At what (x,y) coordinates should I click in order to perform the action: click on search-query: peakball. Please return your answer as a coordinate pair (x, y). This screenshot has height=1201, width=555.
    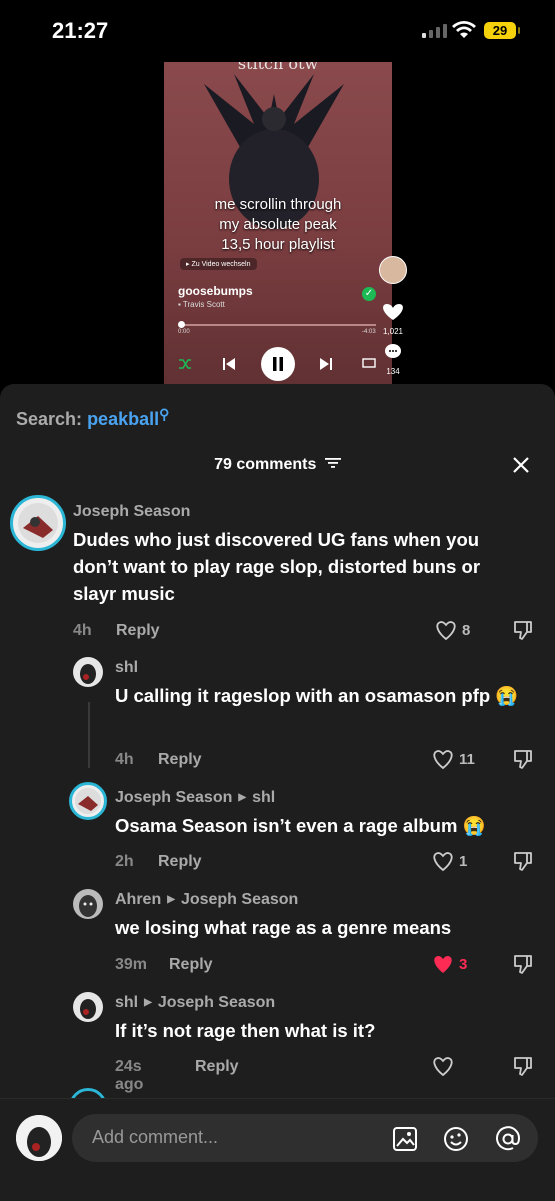
    Looking at the image, I should click on (123, 419).